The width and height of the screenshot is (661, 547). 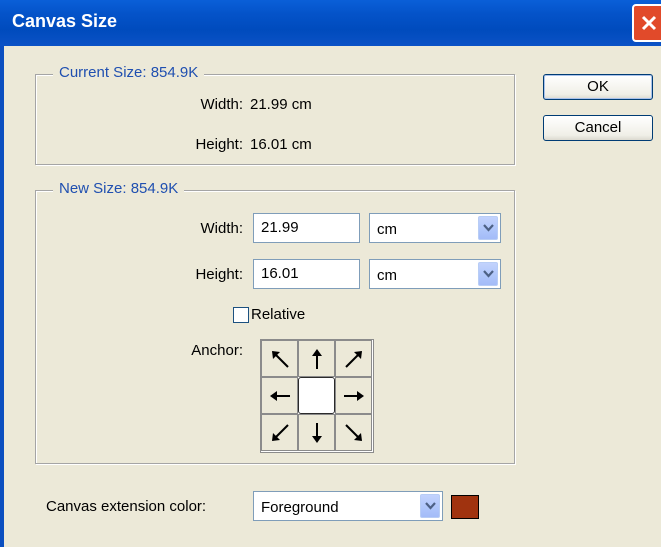 What do you see at coordinates (2, 296) in the screenshot?
I see `window-frame` at bounding box center [2, 296].